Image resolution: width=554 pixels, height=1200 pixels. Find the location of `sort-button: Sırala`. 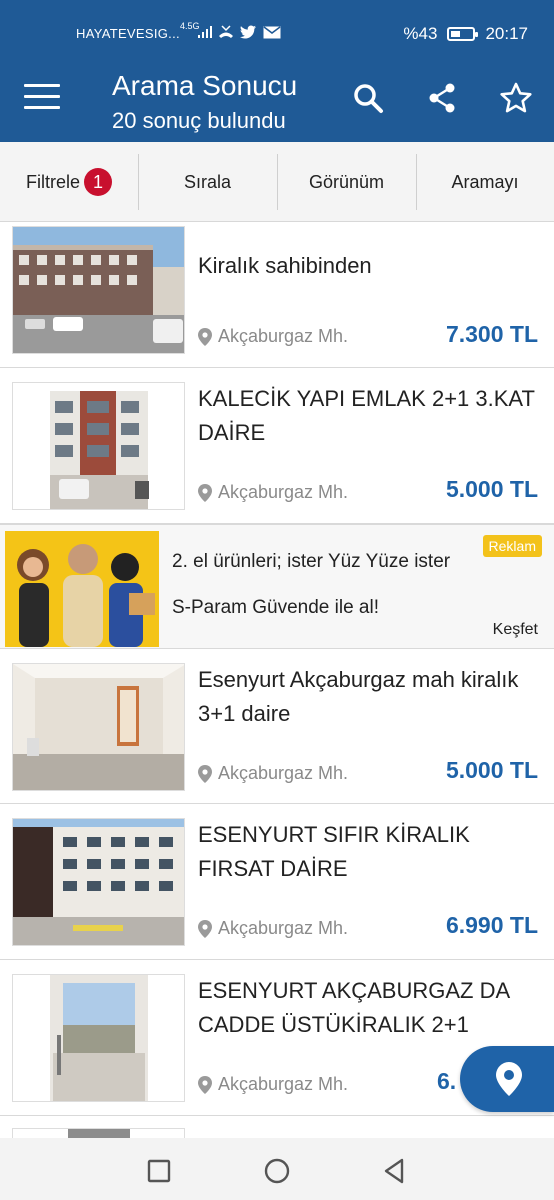

sort-button: Sırala is located at coordinates (207, 182).